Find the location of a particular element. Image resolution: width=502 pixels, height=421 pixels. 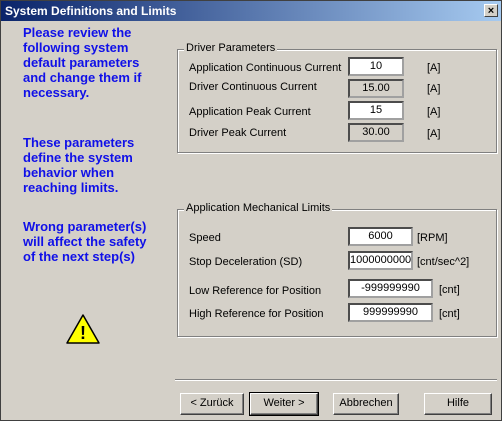

stop-deceleration-input: 1000000000 is located at coordinates (380, 260).